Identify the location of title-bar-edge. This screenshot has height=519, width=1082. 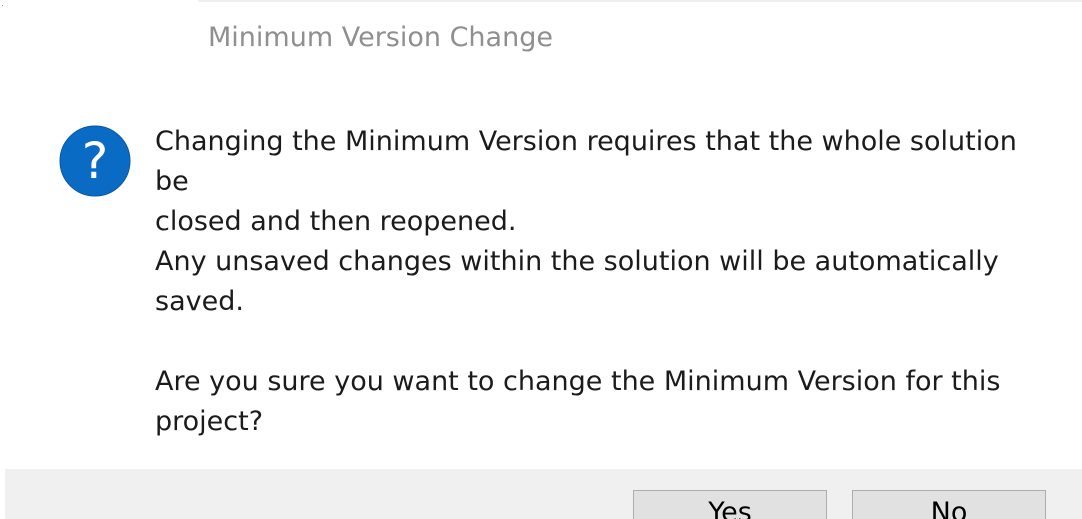
(640, 1).